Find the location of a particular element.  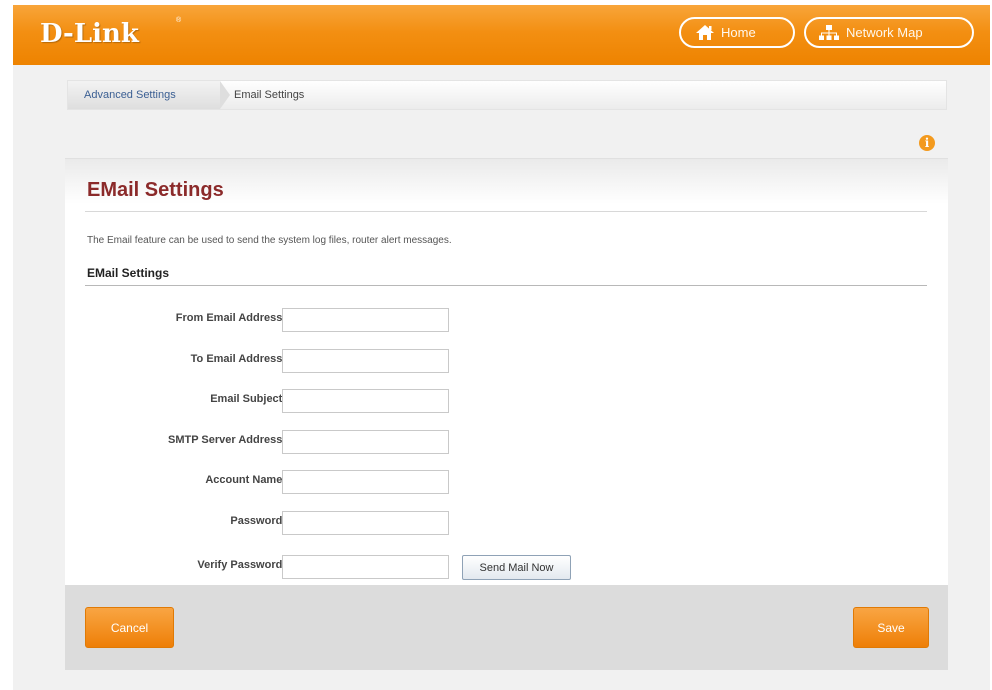

form-row-smtp-server: SMTP Server Address: is located at coordinates (506, 442).